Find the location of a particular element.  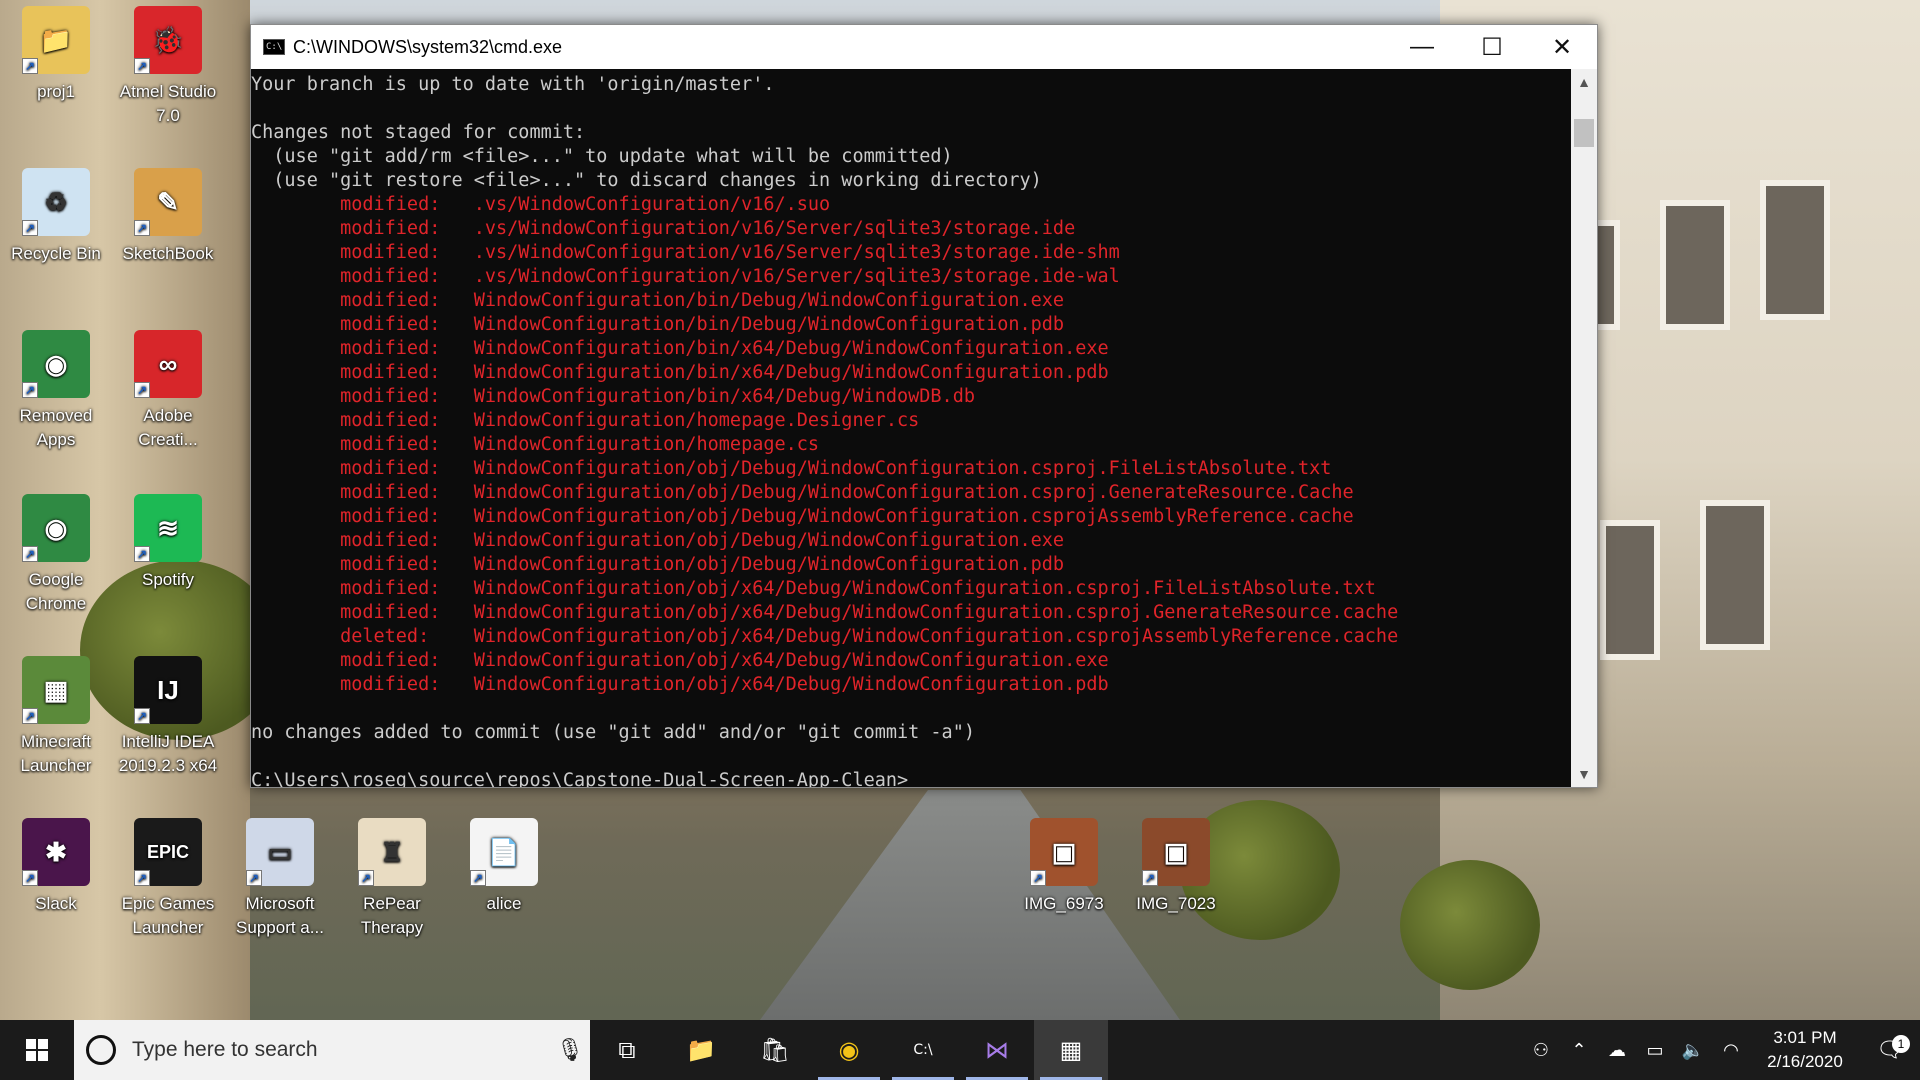

desktop-icon-label: IMG_7023 is located at coordinates (1176, 903).